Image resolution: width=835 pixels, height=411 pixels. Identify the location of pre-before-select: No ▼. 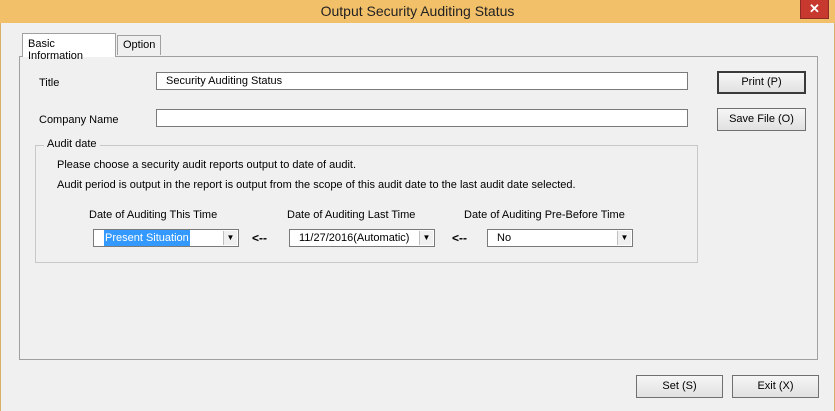
(560, 238).